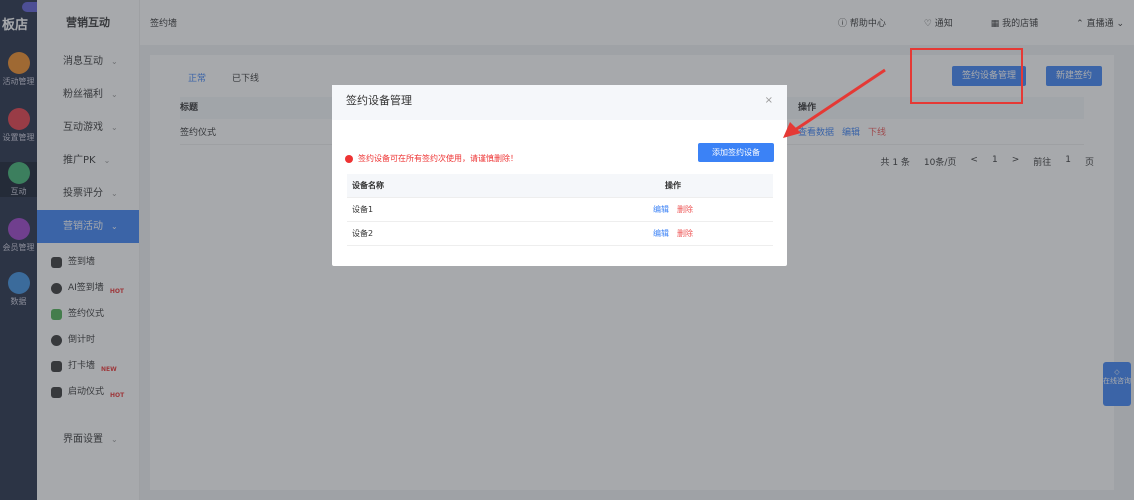 This screenshot has height=500, width=1134. Describe the element at coordinates (834, 103) in the screenshot. I see `annotation-arrow` at that location.